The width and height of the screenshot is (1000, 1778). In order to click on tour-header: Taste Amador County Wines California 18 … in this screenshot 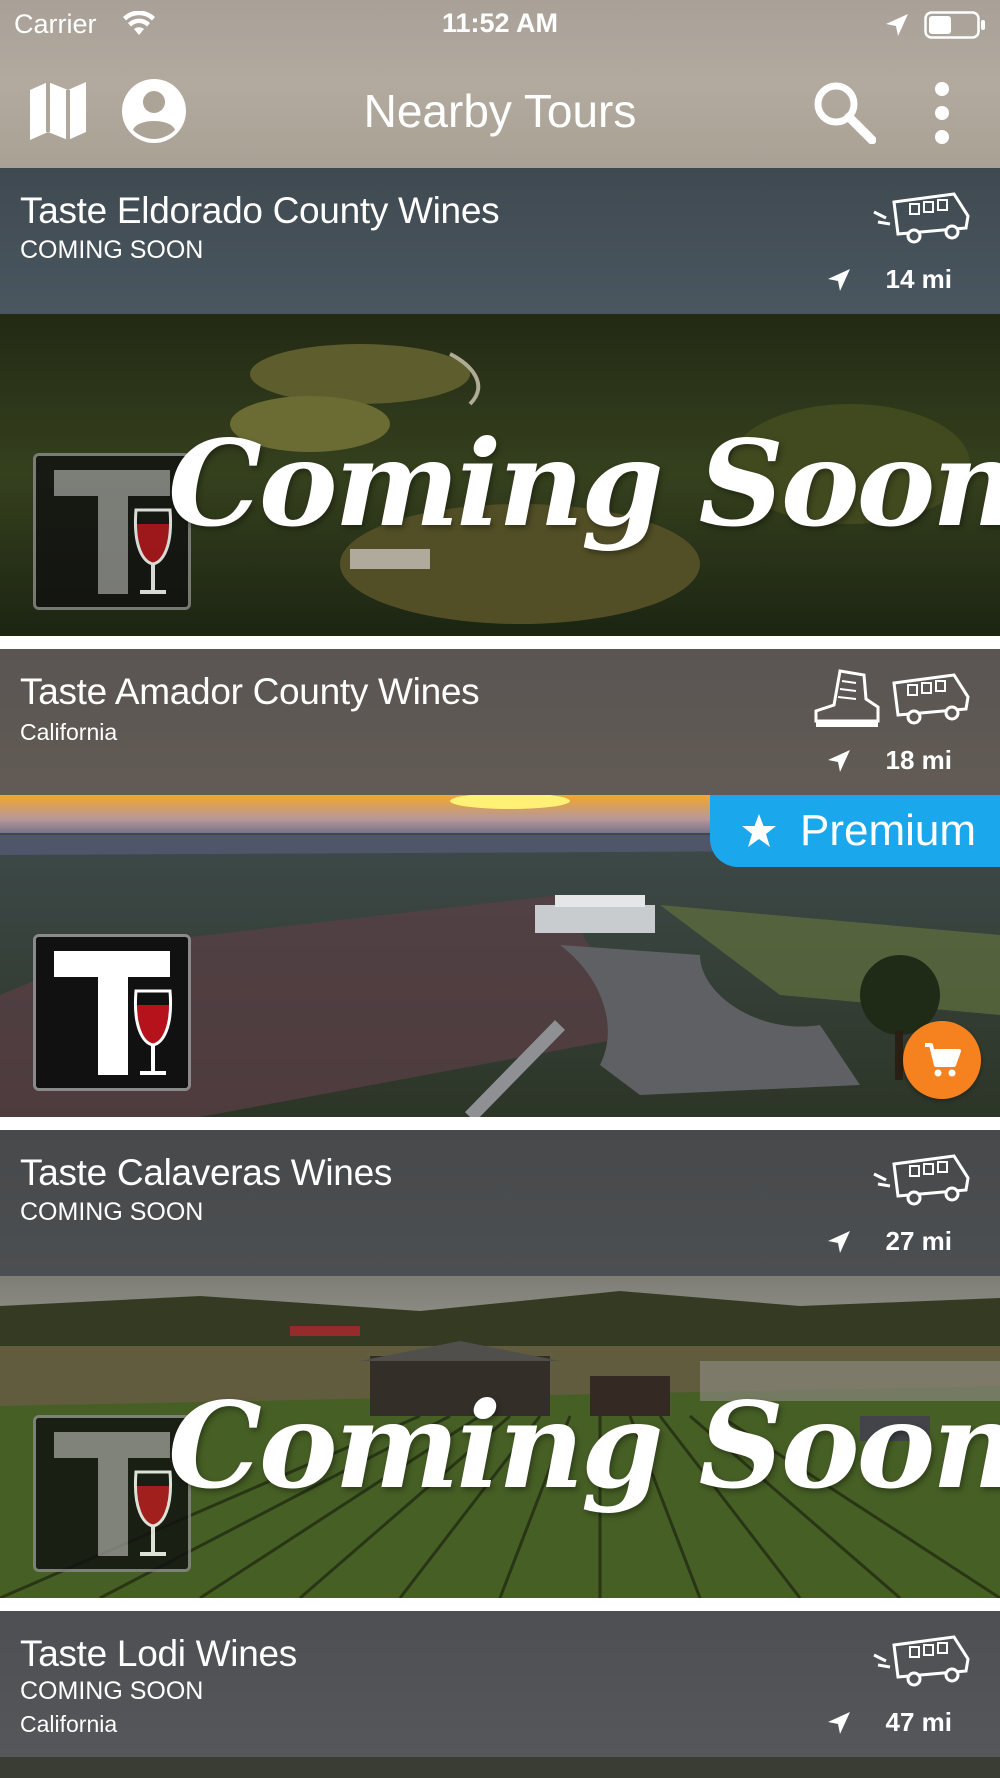, I will do `click(500, 722)`.